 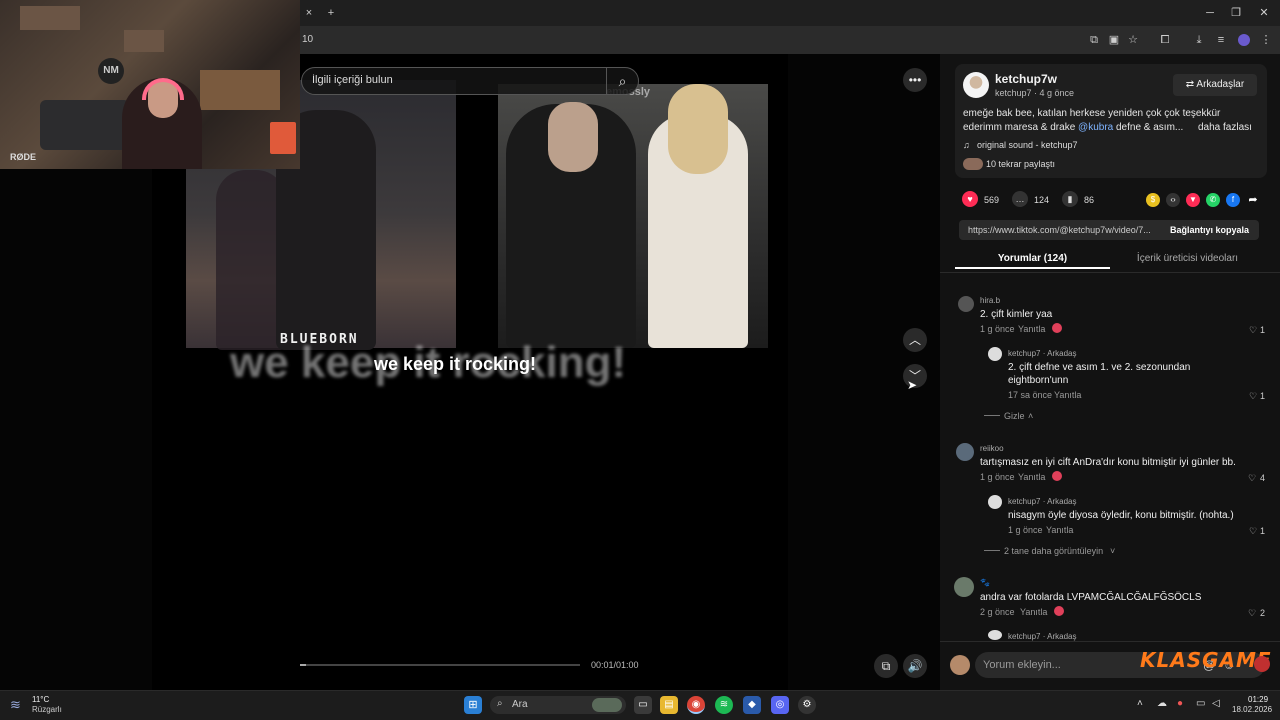 What do you see at coordinates (1026, 79) in the screenshot?
I see `author-username: ketchup7w` at bounding box center [1026, 79].